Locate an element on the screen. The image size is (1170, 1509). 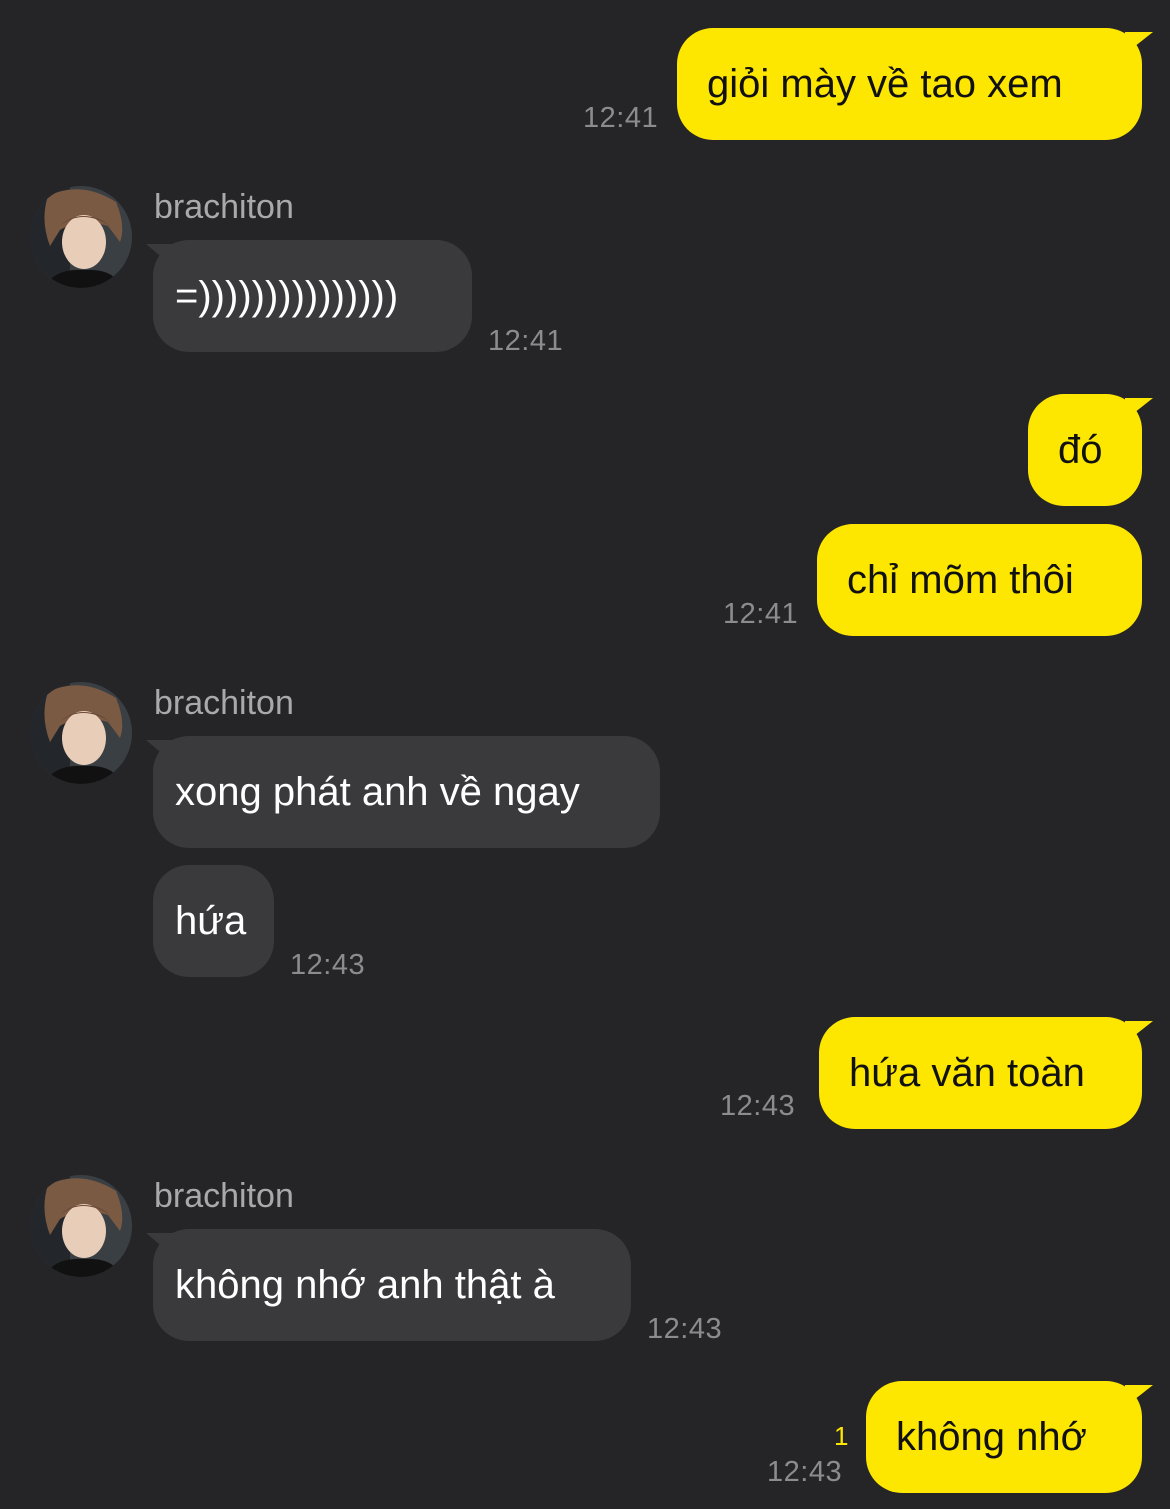
message-text: không nhớ anh thật à is located at coordinates (365, 1285).